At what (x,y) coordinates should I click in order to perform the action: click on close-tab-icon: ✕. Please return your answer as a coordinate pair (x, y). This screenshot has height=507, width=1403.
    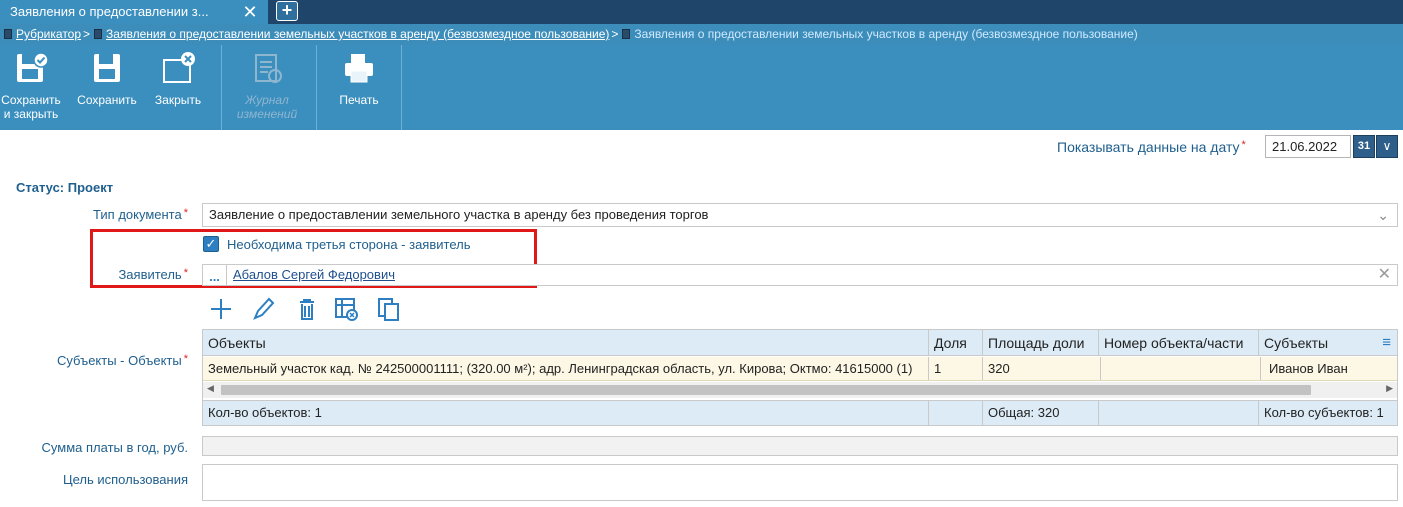
    Looking at the image, I should click on (250, 12).